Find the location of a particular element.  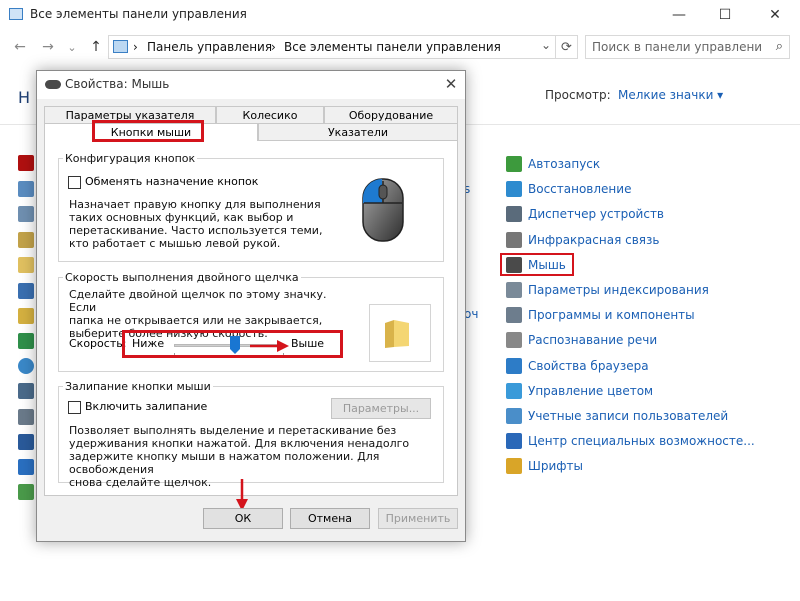

autoplay-icon is located at coordinates (514, 164).